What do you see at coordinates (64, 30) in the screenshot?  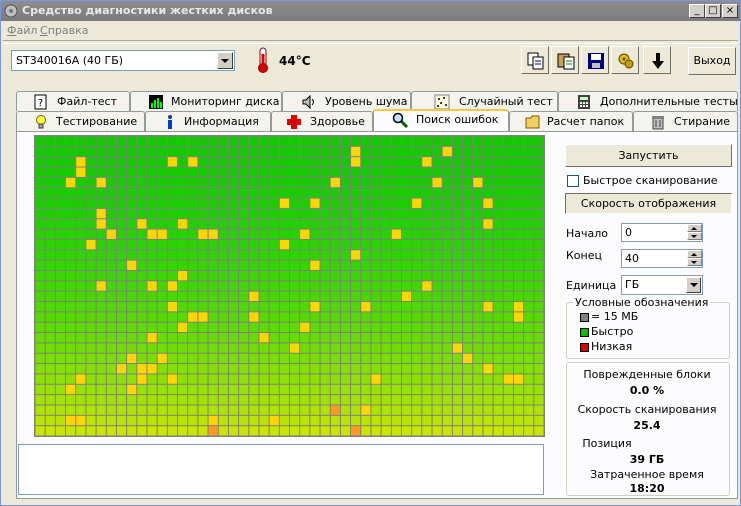 I see `menu-help: Справка` at bounding box center [64, 30].